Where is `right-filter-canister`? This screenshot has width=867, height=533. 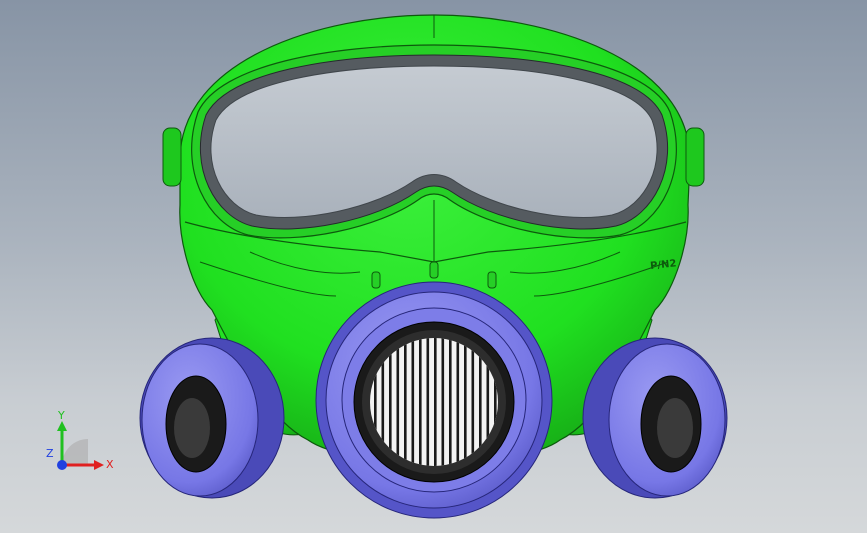
right-filter-canister is located at coordinates (655, 418).